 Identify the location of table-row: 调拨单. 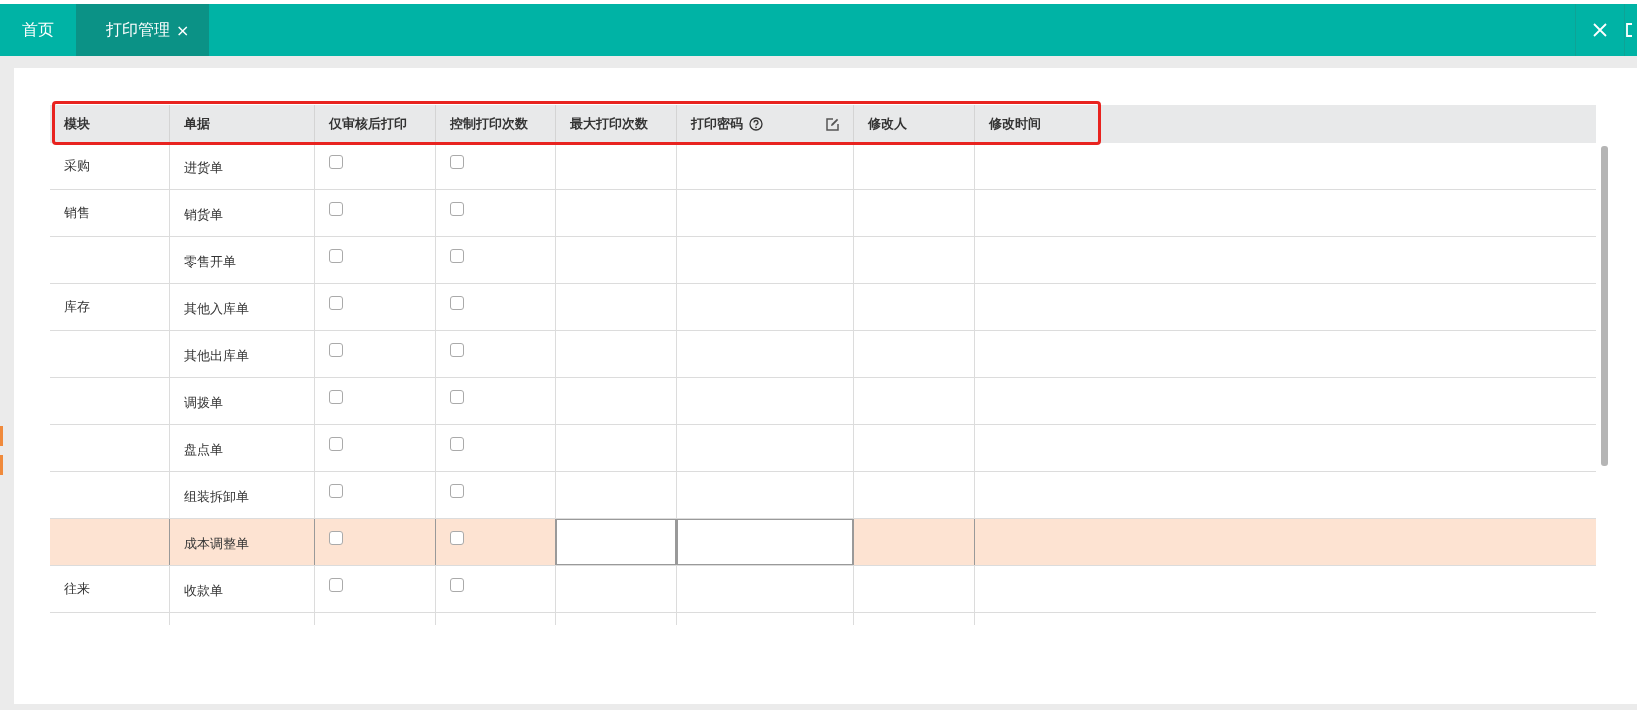
(823, 401).